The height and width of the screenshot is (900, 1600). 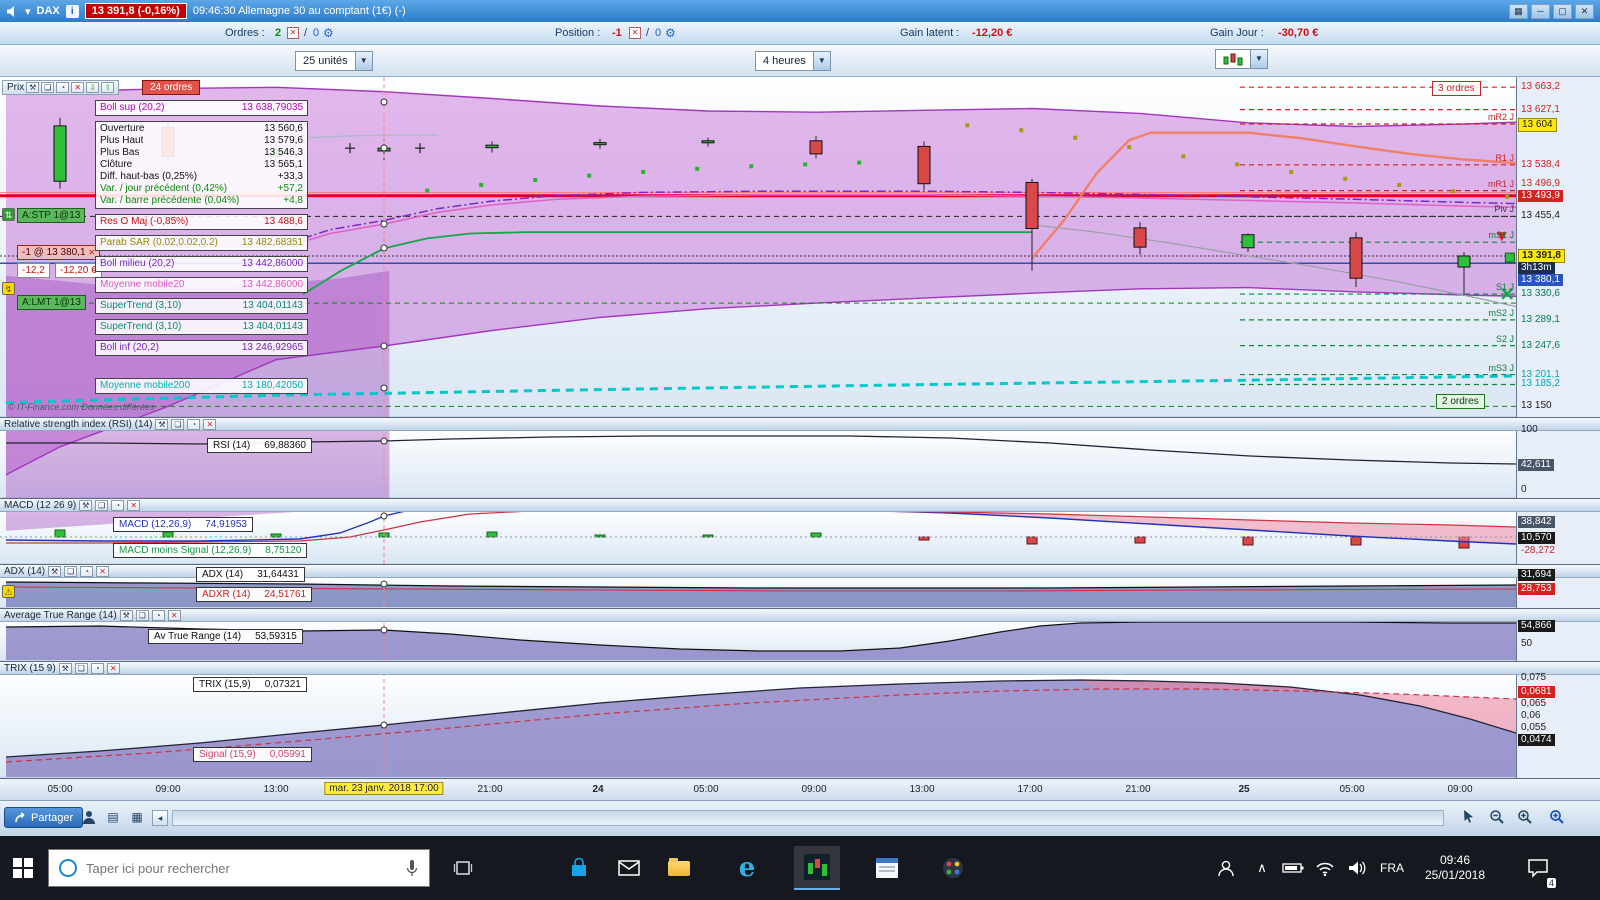 What do you see at coordinates (201, 285) in the screenshot?
I see `indicator-legend-box: Moyenne mobile20 13 442,86000` at bounding box center [201, 285].